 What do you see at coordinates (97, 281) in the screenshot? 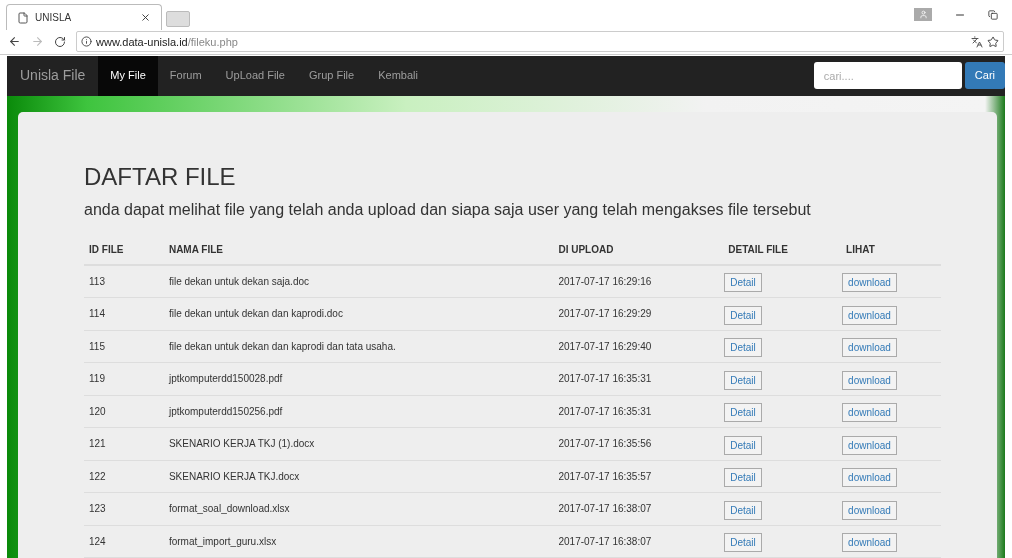
I see `table-cell-text: 113` at bounding box center [97, 281].